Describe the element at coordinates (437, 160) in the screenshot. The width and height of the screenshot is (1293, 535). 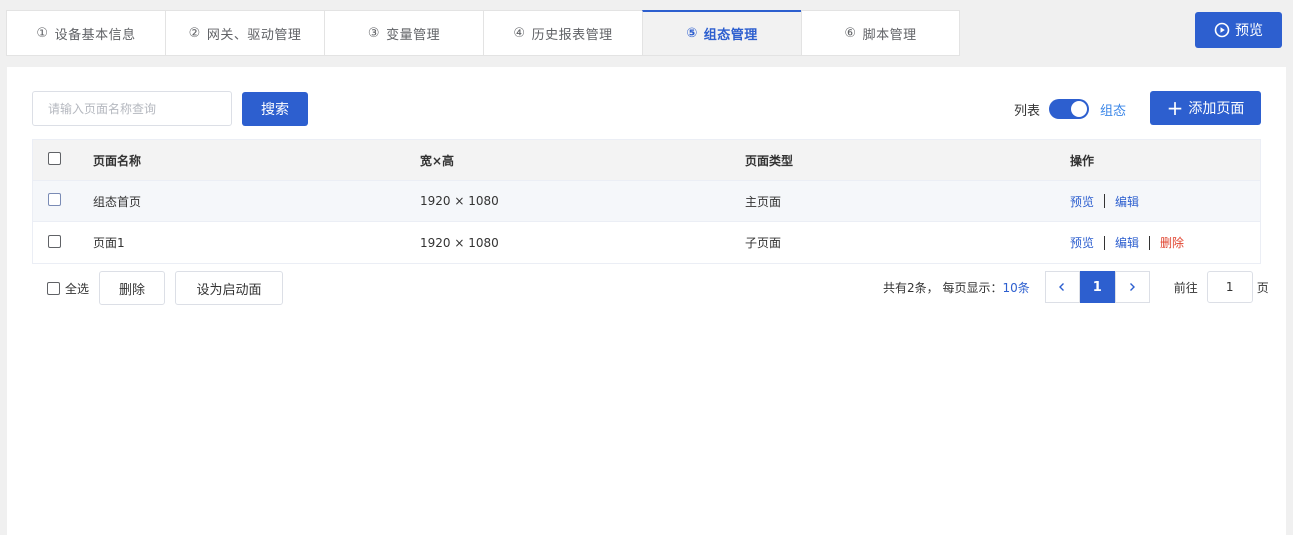
I see `column-header: 宽×高` at that location.